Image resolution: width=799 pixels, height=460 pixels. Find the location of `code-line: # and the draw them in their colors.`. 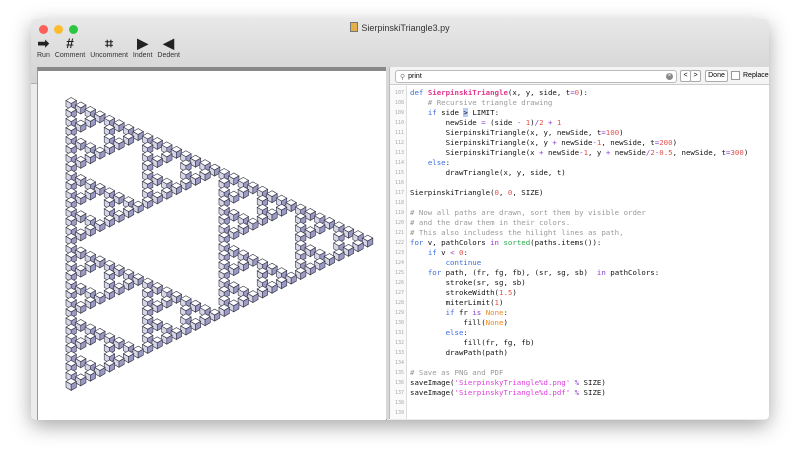

code-line: # and the draw them in their colors. is located at coordinates (490, 223).